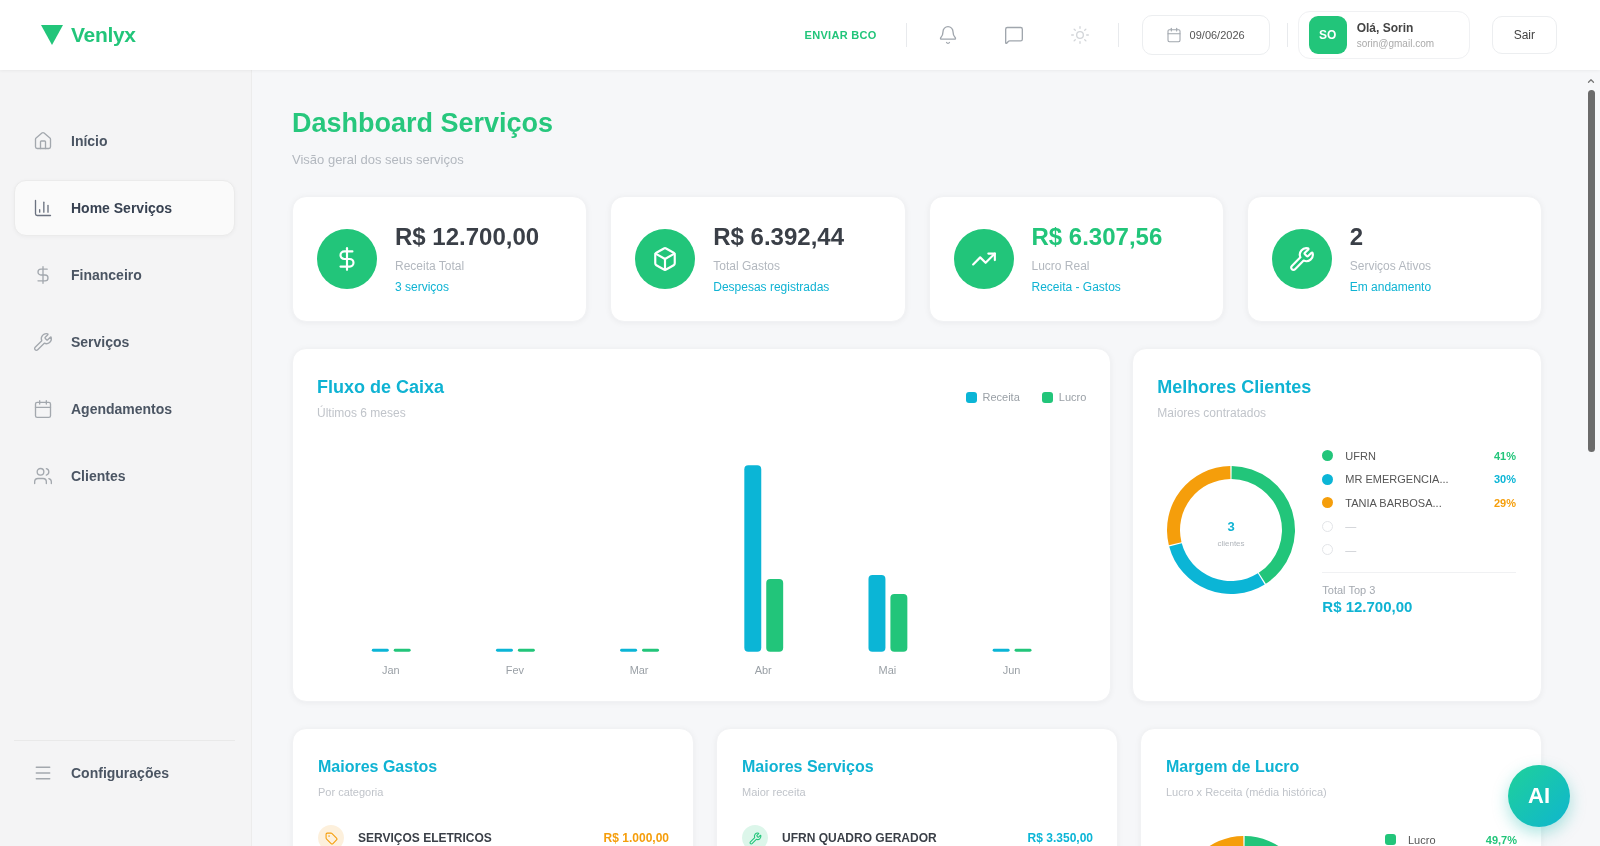 This screenshot has height=846, width=1600. I want to click on stat-note: 3 serviços, so click(423, 287).